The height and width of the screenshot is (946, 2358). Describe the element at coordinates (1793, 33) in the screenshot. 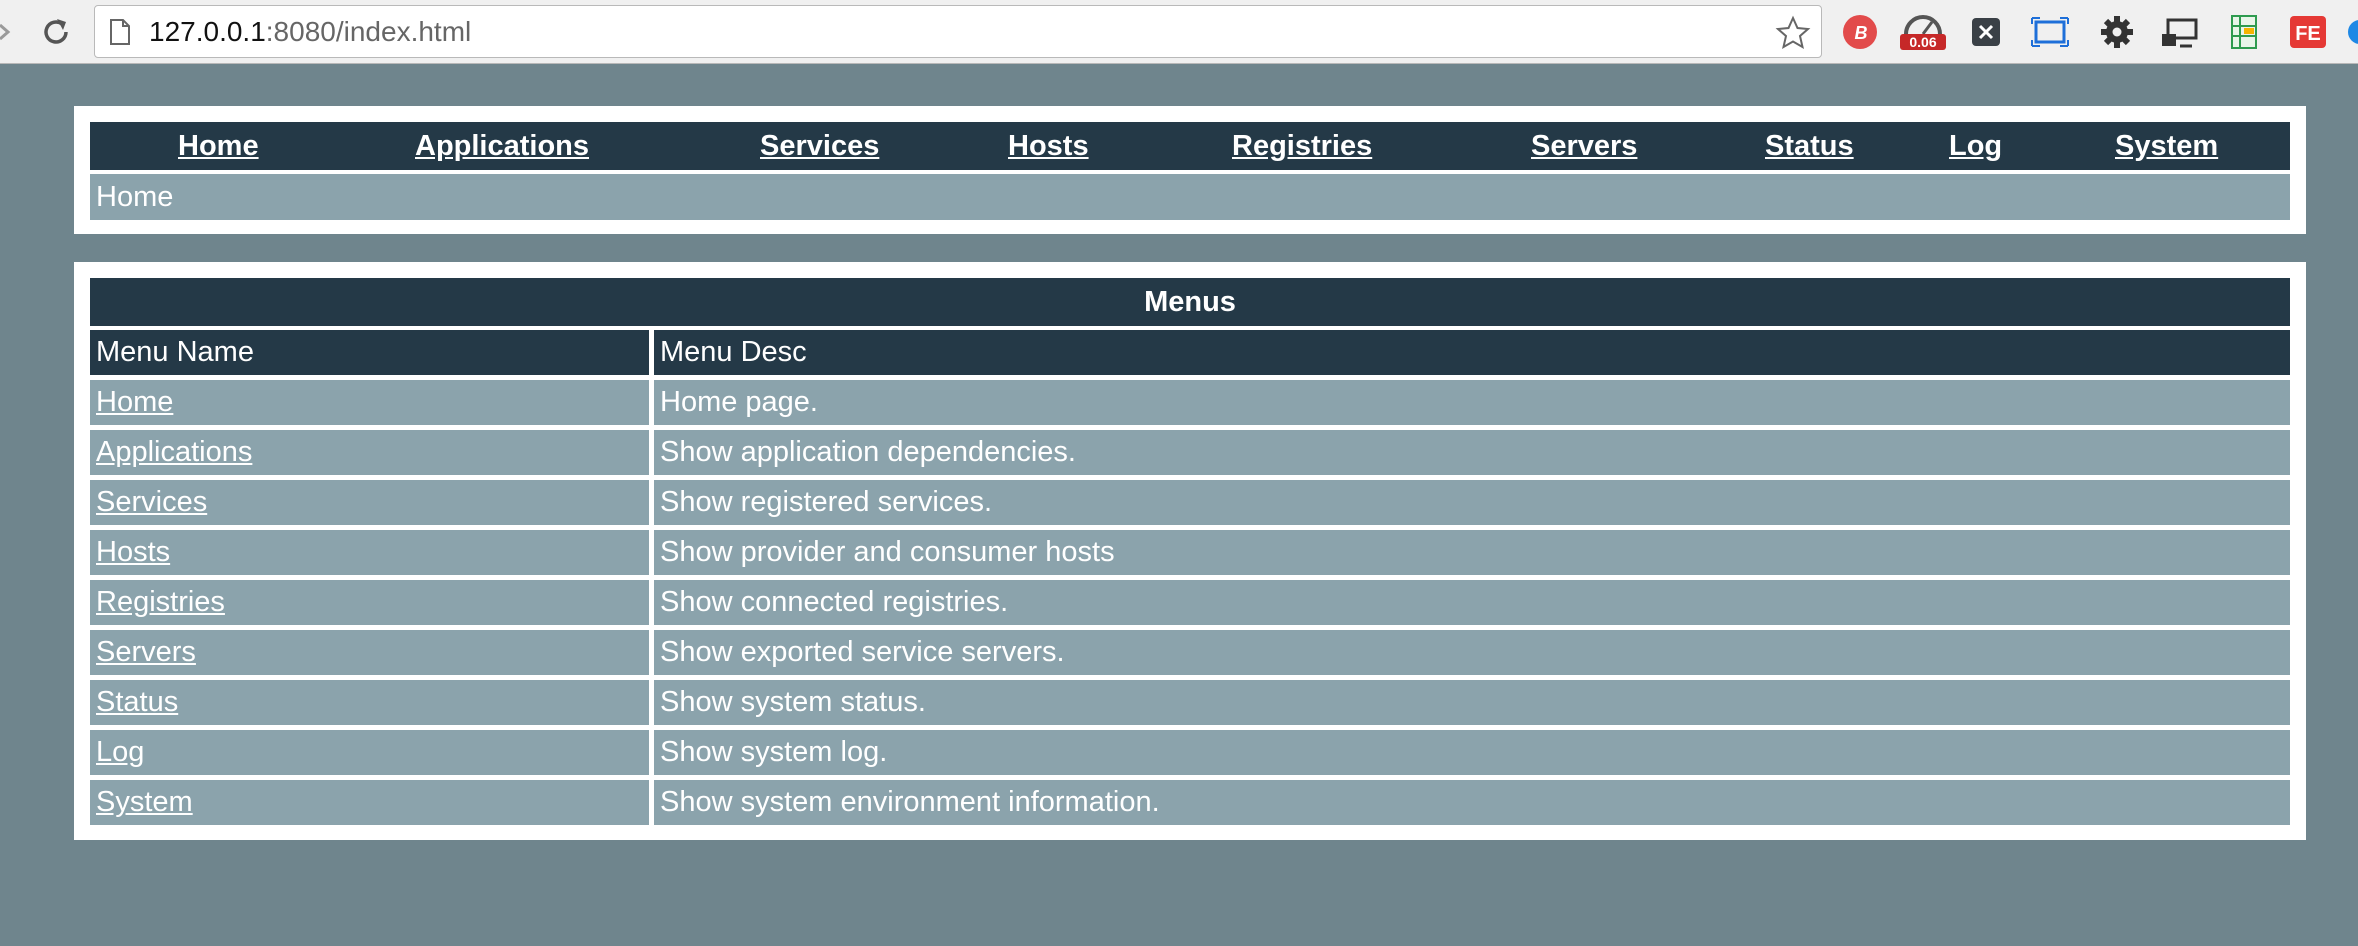

I see `bookmark-star-icon` at that location.